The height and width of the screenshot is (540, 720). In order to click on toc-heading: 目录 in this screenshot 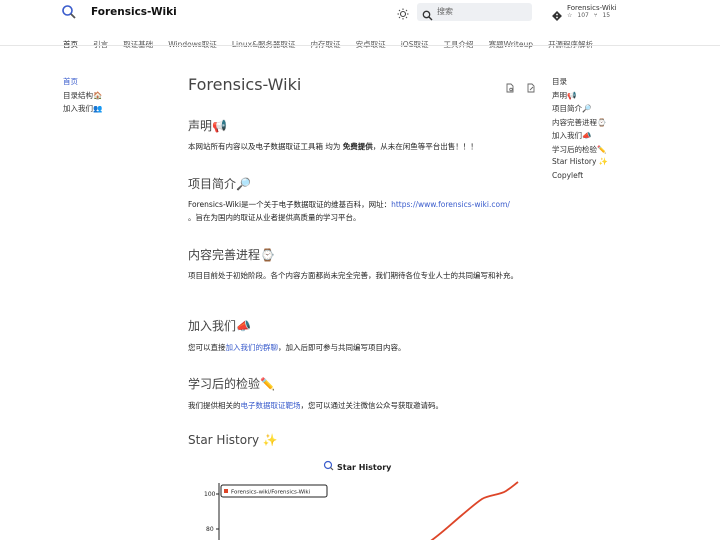, I will do `click(559, 81)`.